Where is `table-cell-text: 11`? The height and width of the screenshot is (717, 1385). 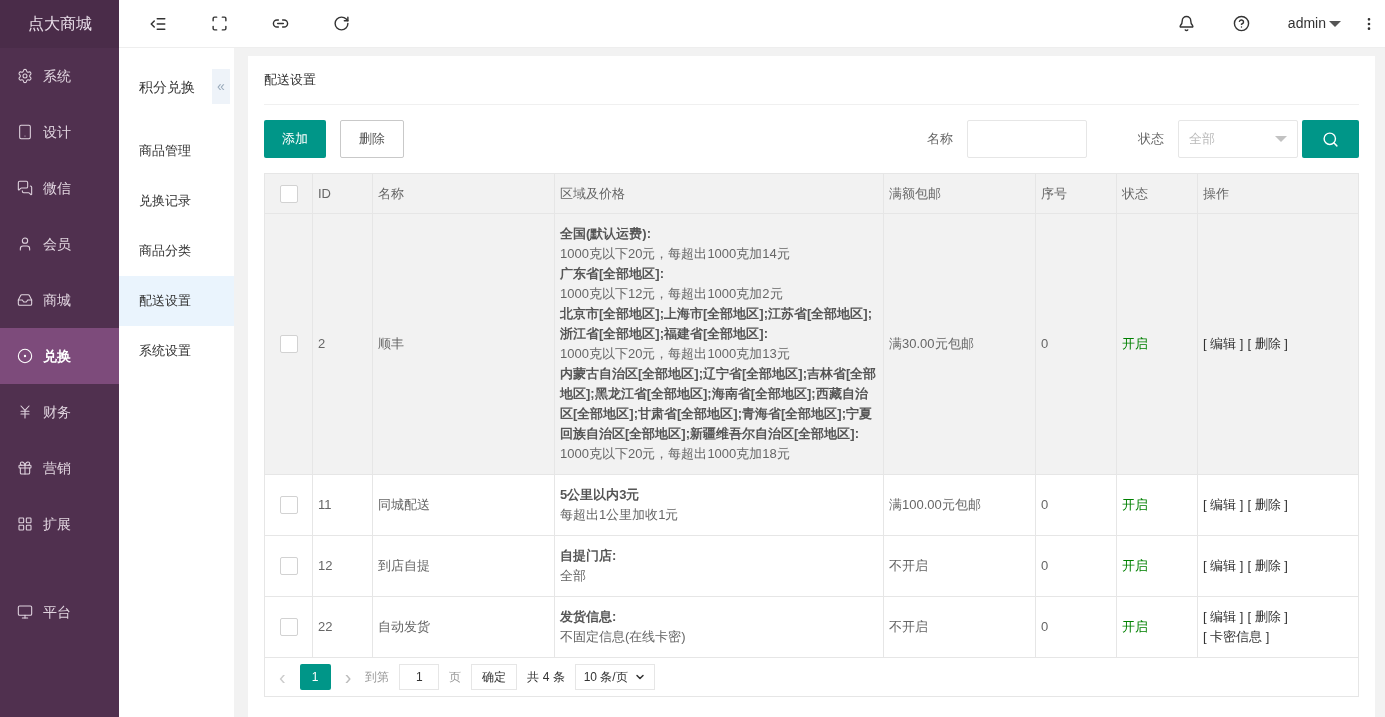 table-cell-text: 11 is located at coordinates (325, 505).